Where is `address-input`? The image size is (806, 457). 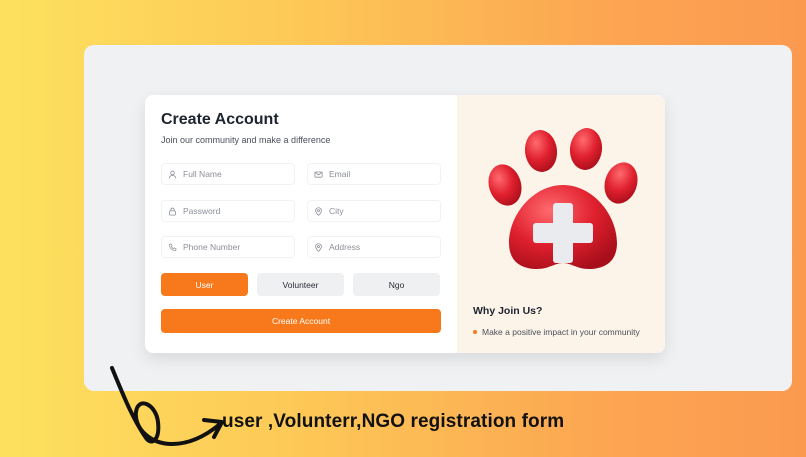
address-input is located at coordinates (379, 247).